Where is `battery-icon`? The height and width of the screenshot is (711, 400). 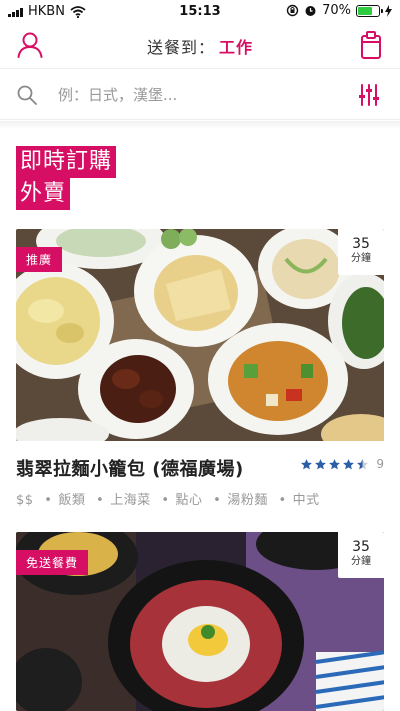 battery-icon is located at coordinates (369, 10).